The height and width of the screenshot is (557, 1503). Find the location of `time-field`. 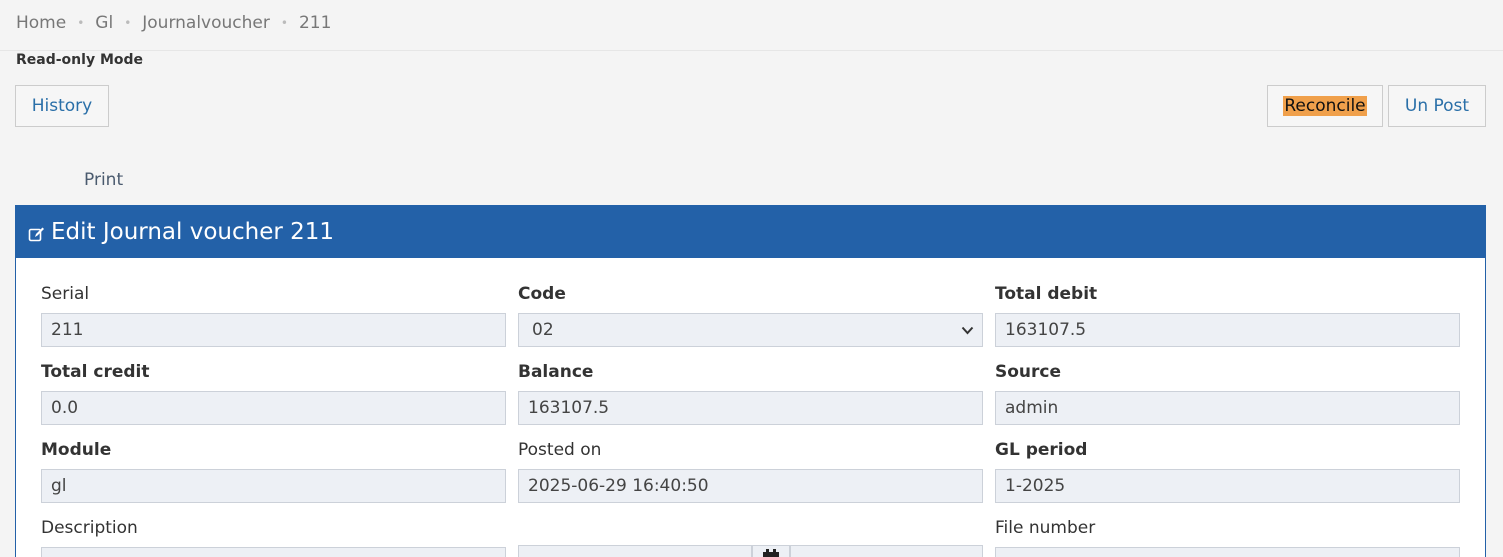

time-field is located at coordinates (886, 551).